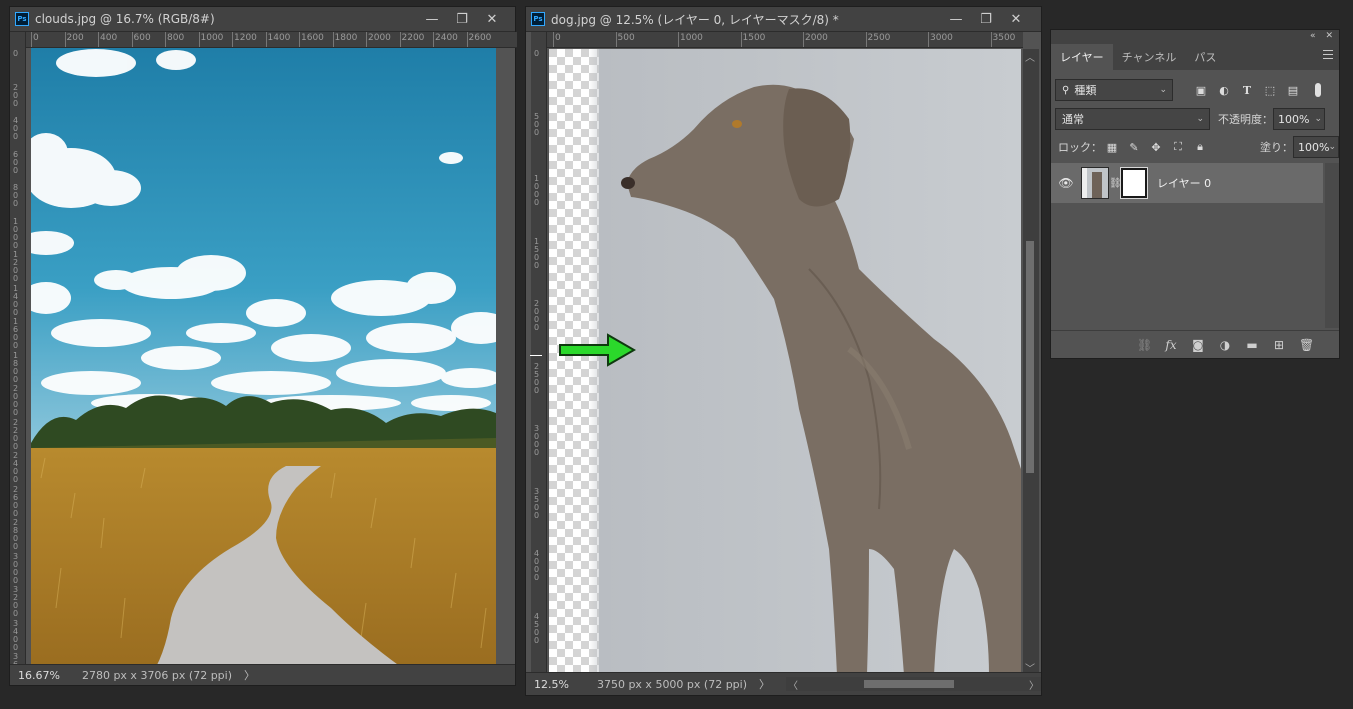  Describe the element at coordinates (262, 19) in the screenshot. I see `clouds-titlebar: Ps clouds.jpg @ 16.7% (RGB/8#) — ❐ ✕` at that location.